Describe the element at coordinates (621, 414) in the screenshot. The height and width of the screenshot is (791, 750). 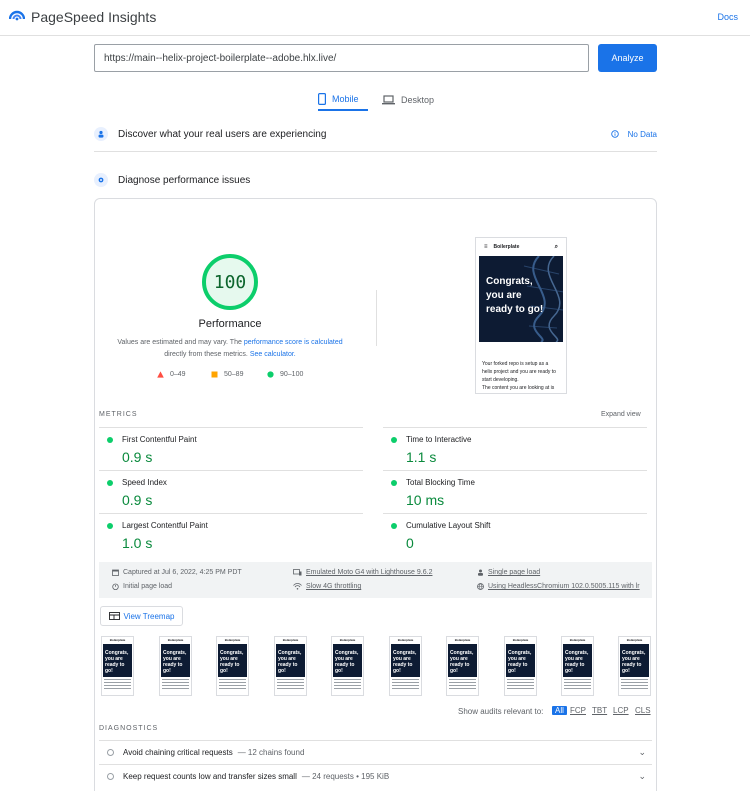
I see `expand-view-toggle: Expand view` at that location.